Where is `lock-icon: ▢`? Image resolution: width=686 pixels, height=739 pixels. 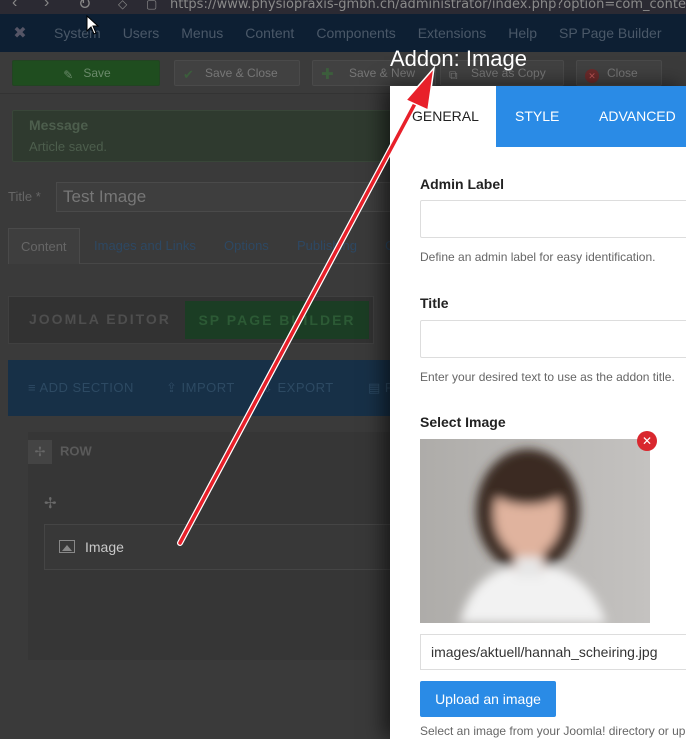
lock-icon: ▢ is located at coordinates (152, 5).